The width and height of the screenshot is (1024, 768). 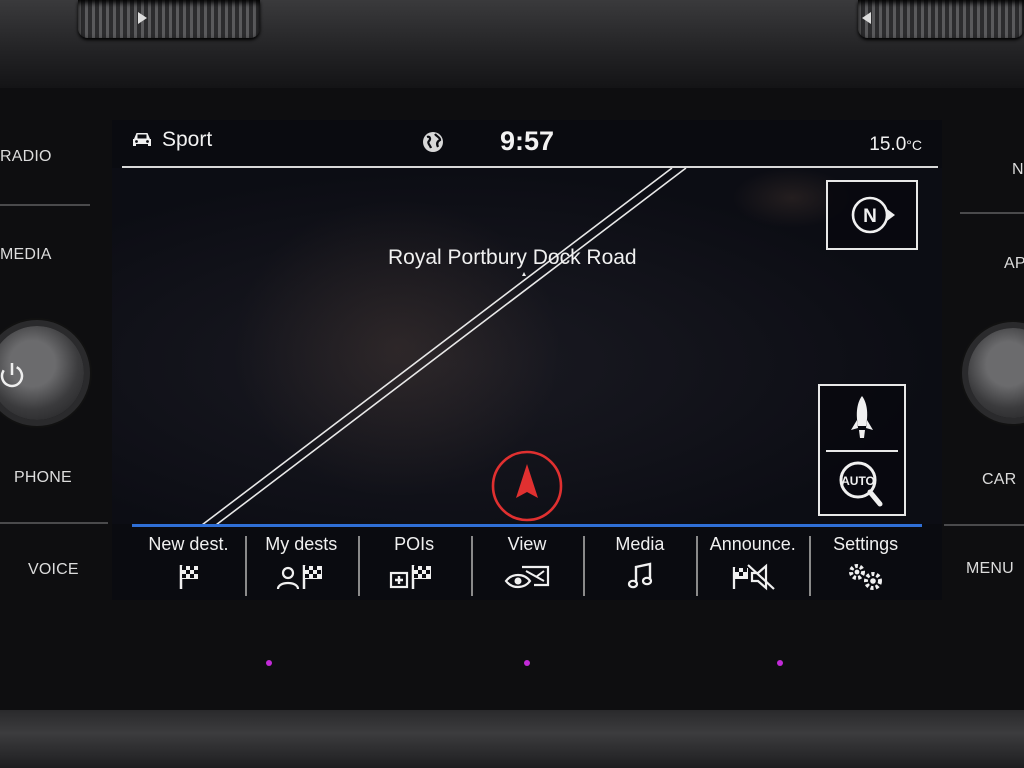 I want to click on phone-hard-button: PHONE, so click(x=43, y=478).